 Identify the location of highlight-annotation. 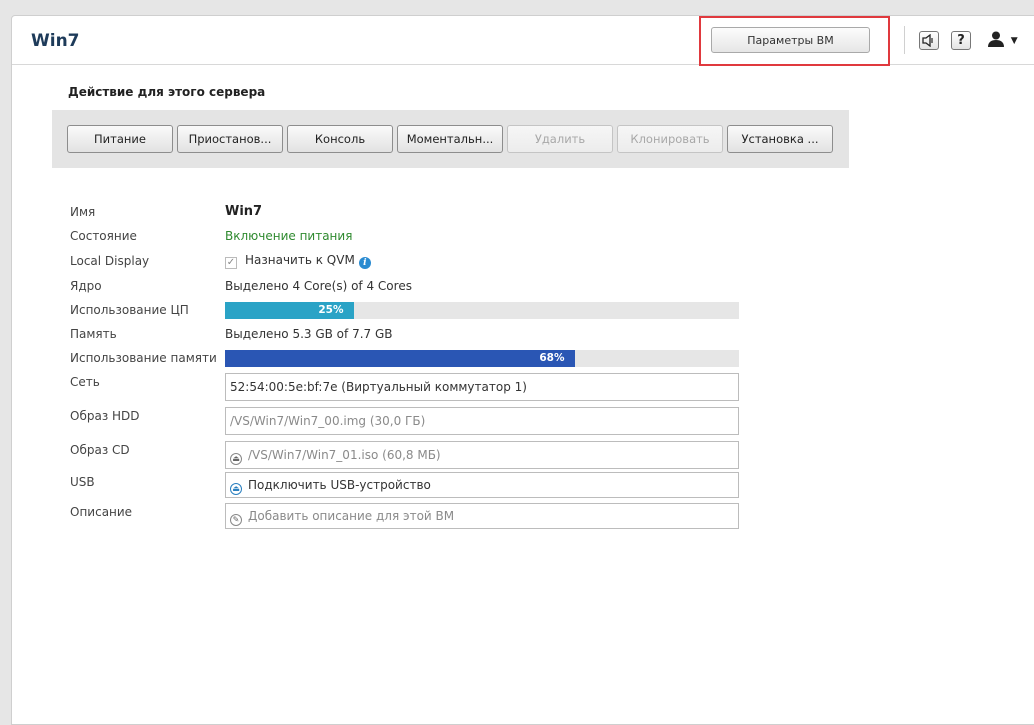
(794, 41).